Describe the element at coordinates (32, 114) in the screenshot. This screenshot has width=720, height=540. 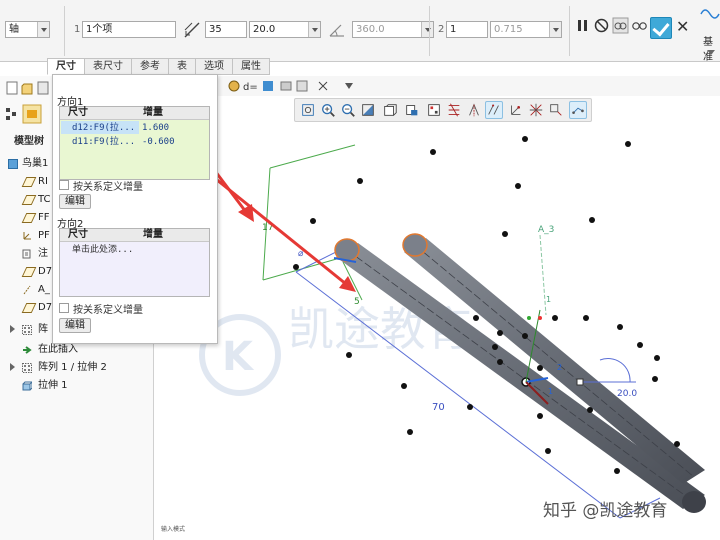
I see `folder-browser-tab-icon` at that location.